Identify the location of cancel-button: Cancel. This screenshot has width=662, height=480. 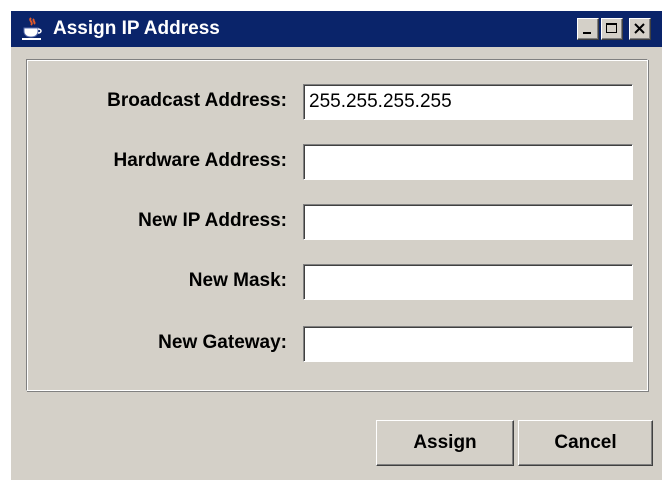
(585, 443).